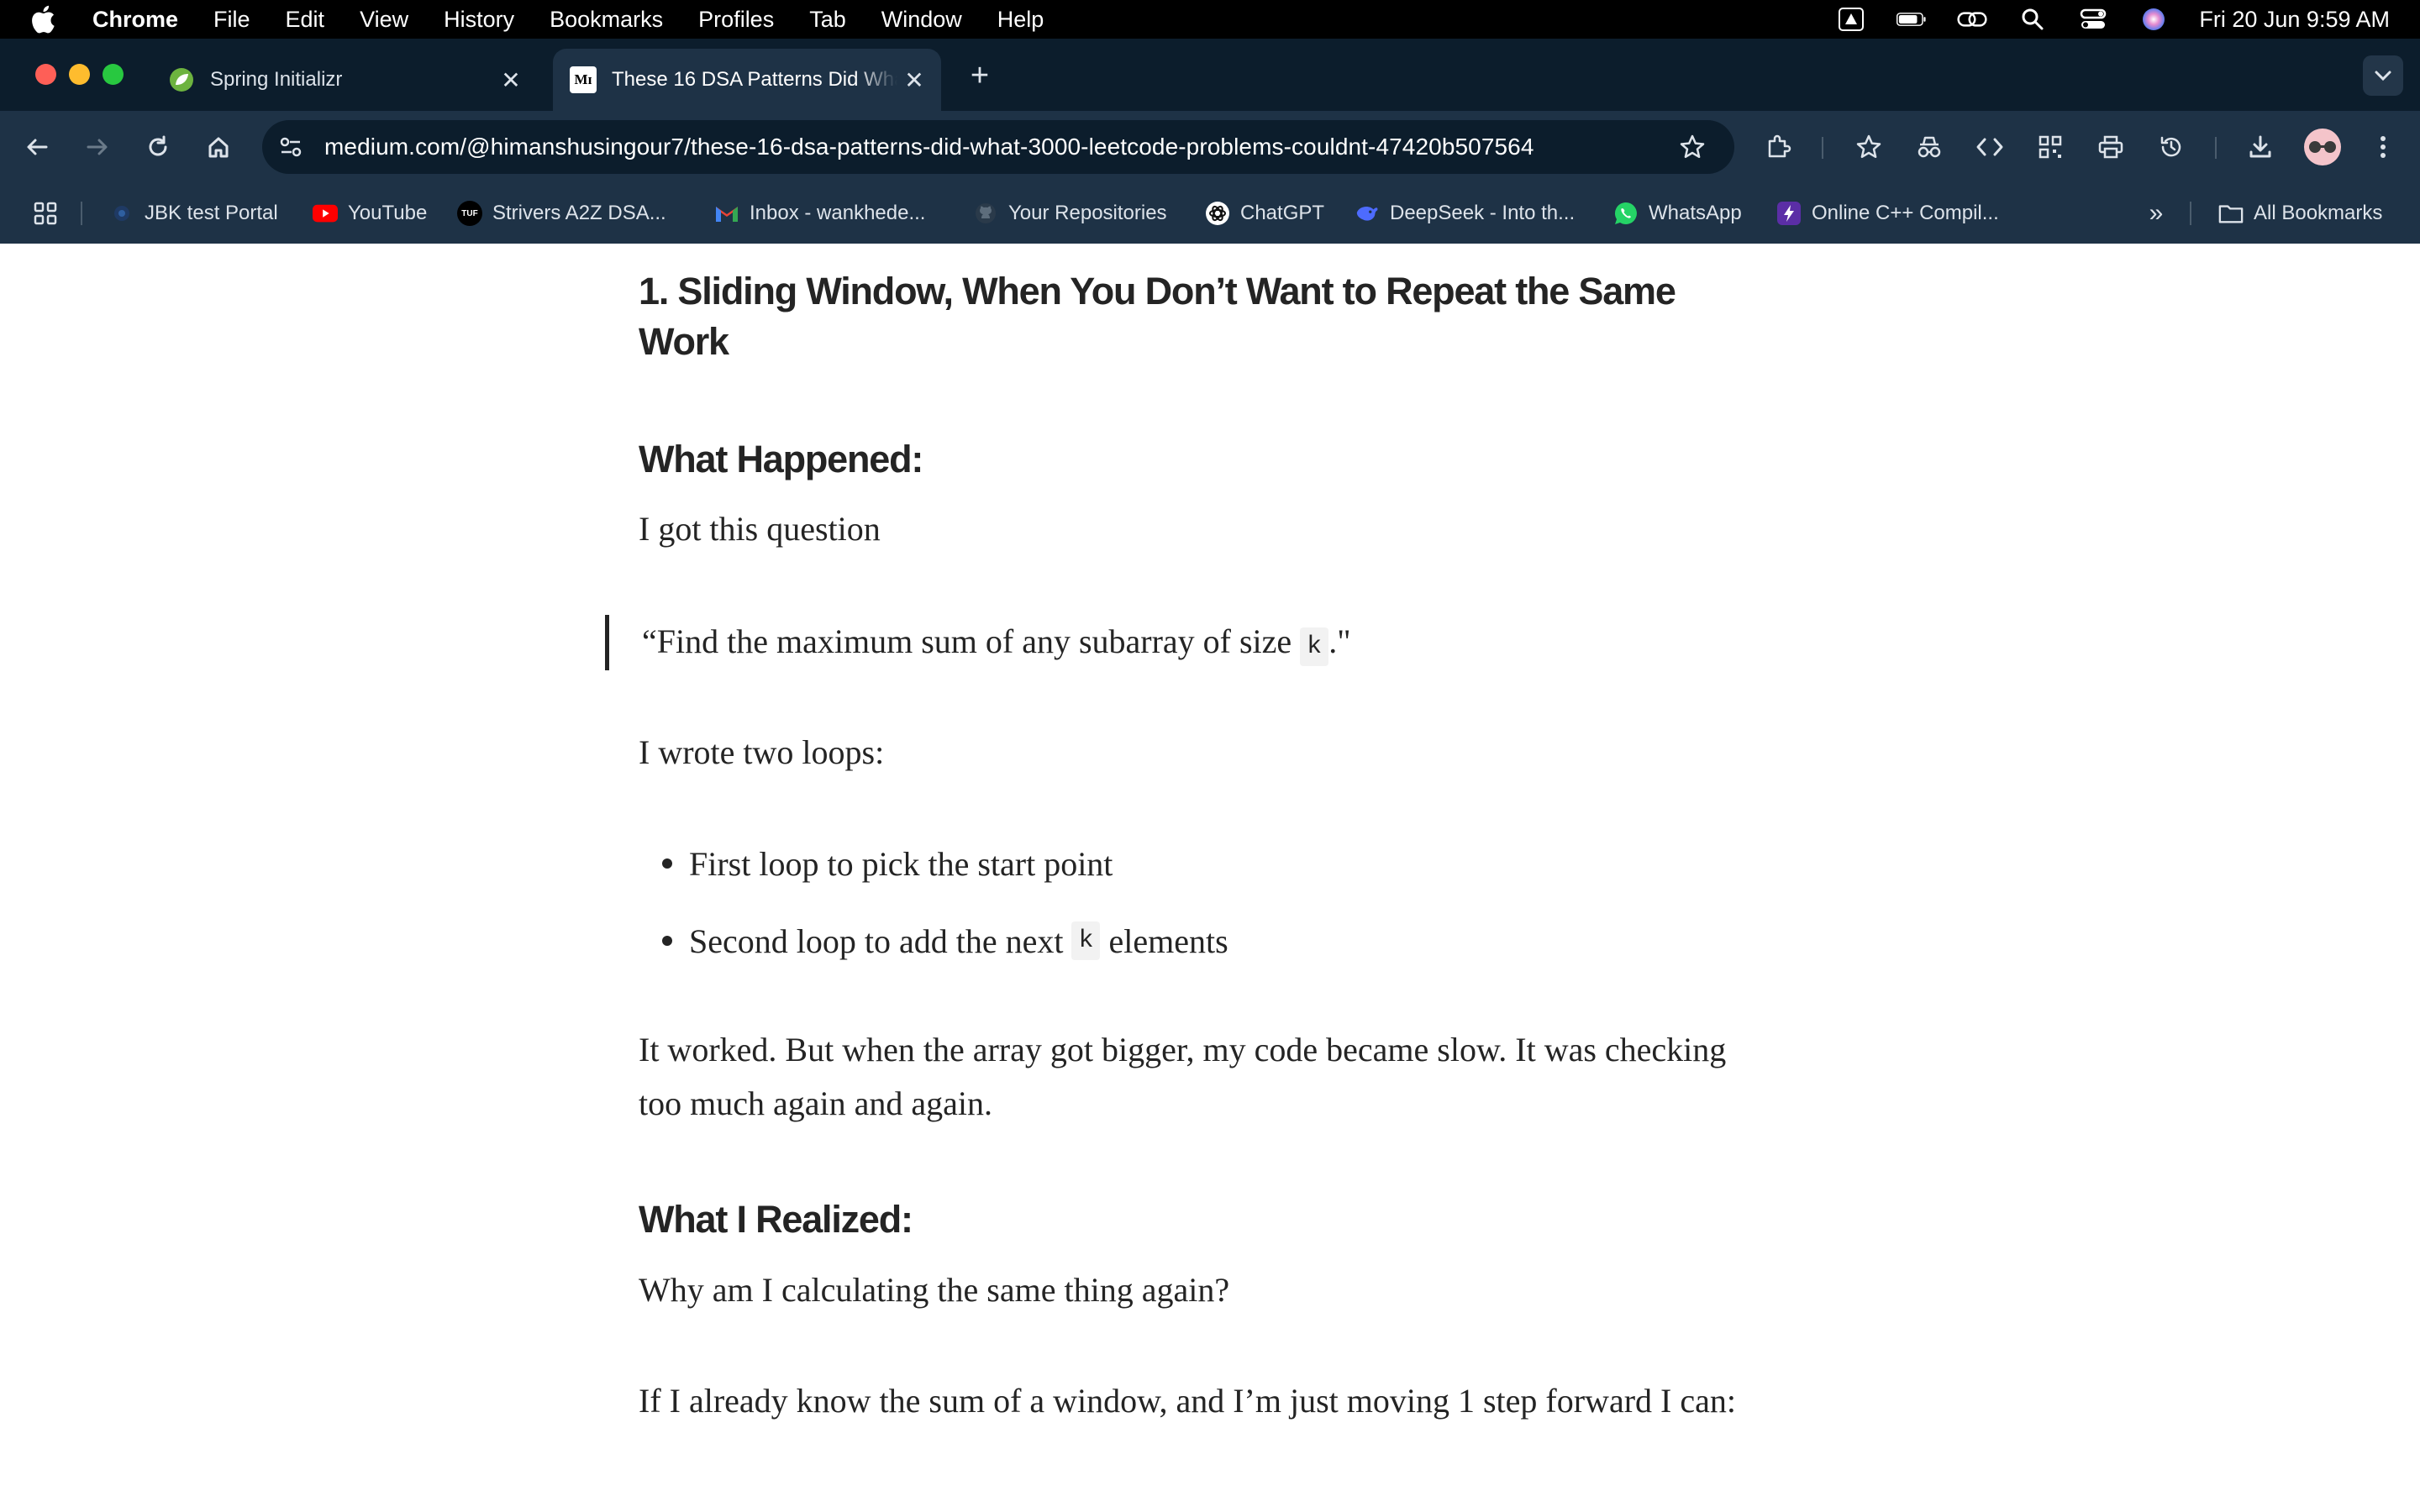 The height and width of the screenshot is (1512, 2420). I want to click on more-bookmarks-chevron-icon: », so click(2156, 213).